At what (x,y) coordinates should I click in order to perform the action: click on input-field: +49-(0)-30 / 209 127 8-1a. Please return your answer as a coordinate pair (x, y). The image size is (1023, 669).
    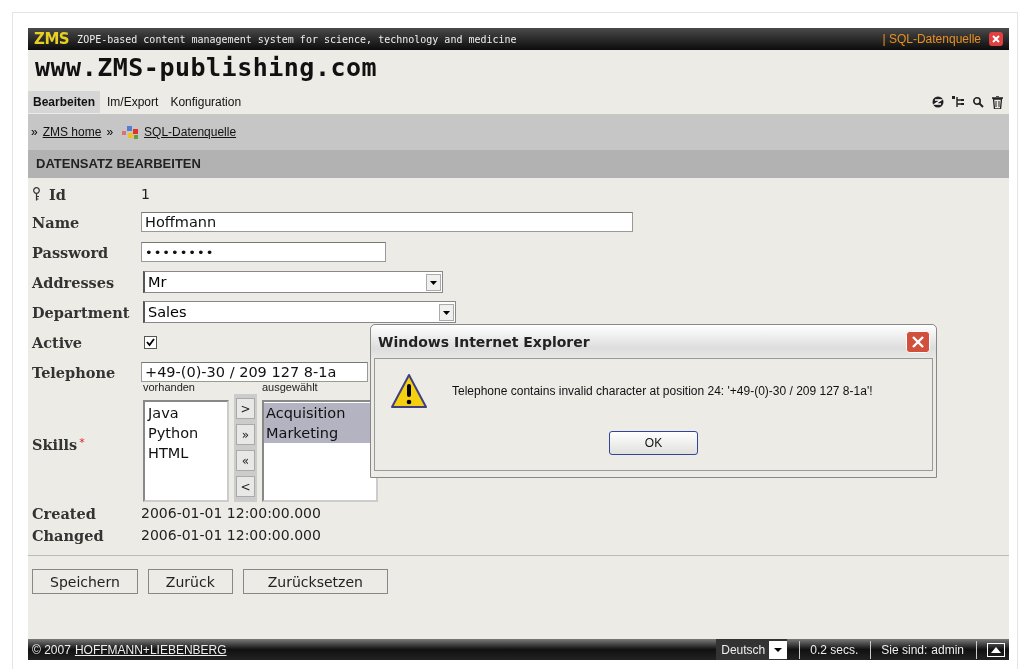
    Looking at the image, I should click on (254, 372).